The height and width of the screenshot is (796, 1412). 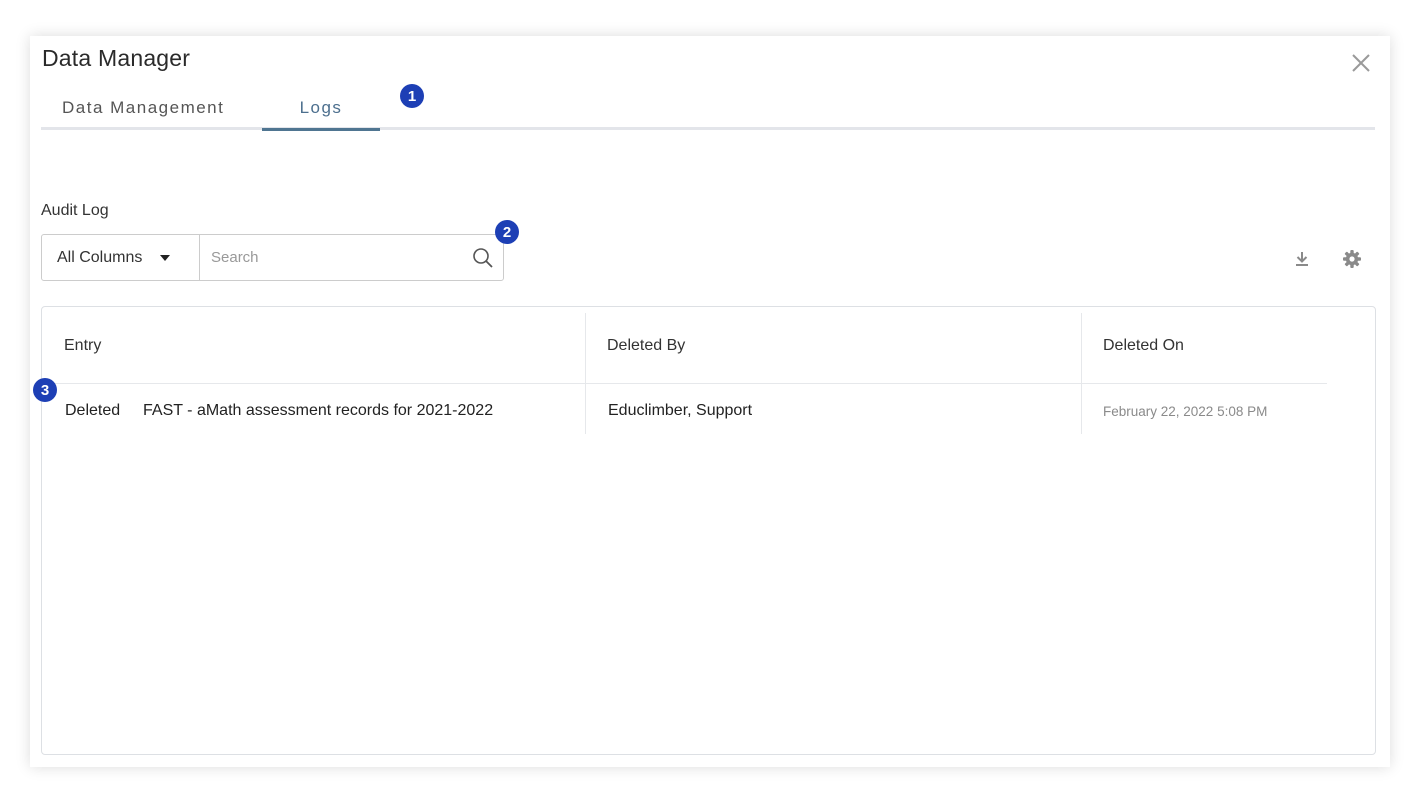 I want to click on download-icon, so click(x=1302, y=259).